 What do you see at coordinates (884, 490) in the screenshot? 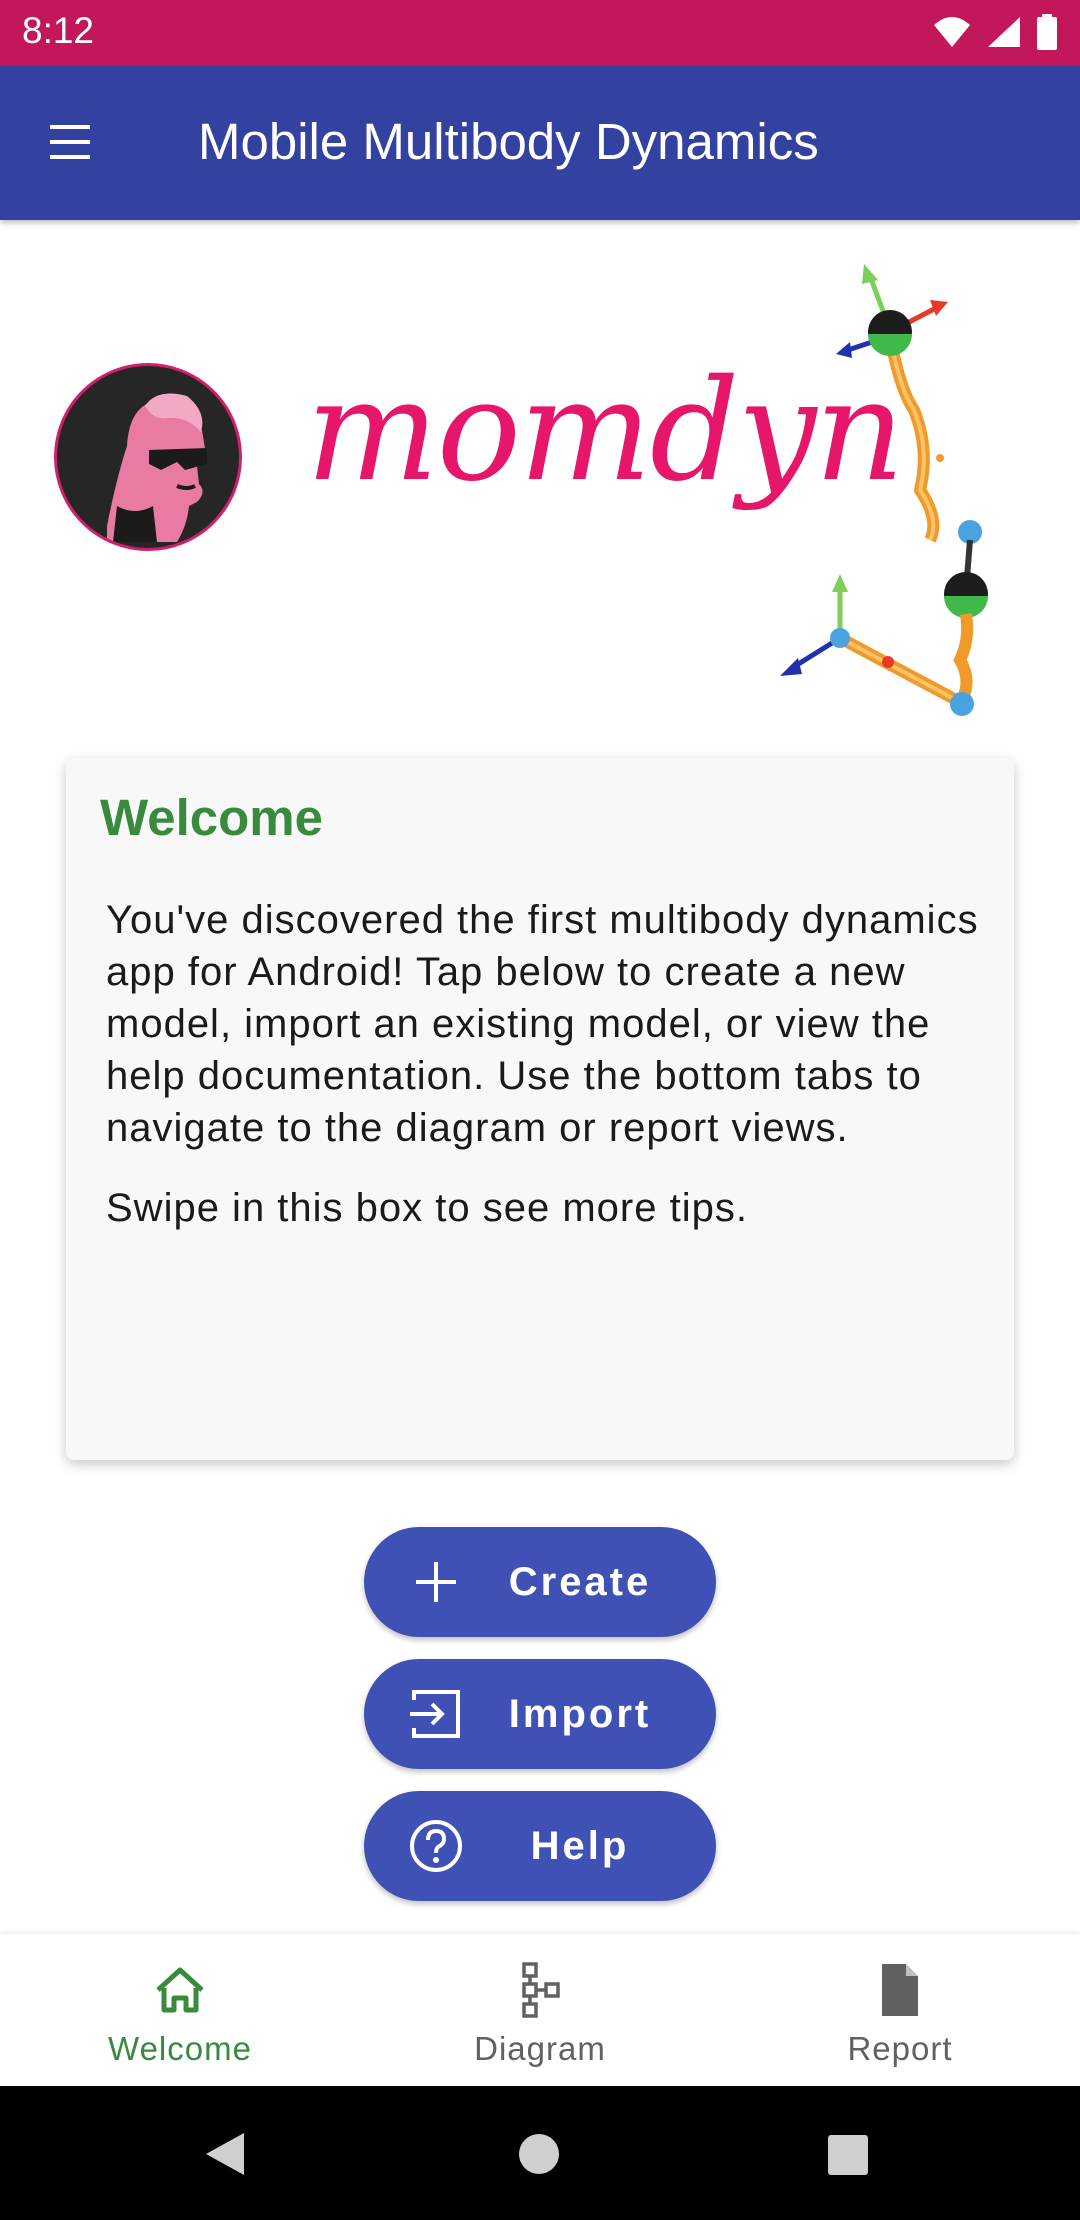
I see `mechanism-illustration` at bounding box center [884, 490].